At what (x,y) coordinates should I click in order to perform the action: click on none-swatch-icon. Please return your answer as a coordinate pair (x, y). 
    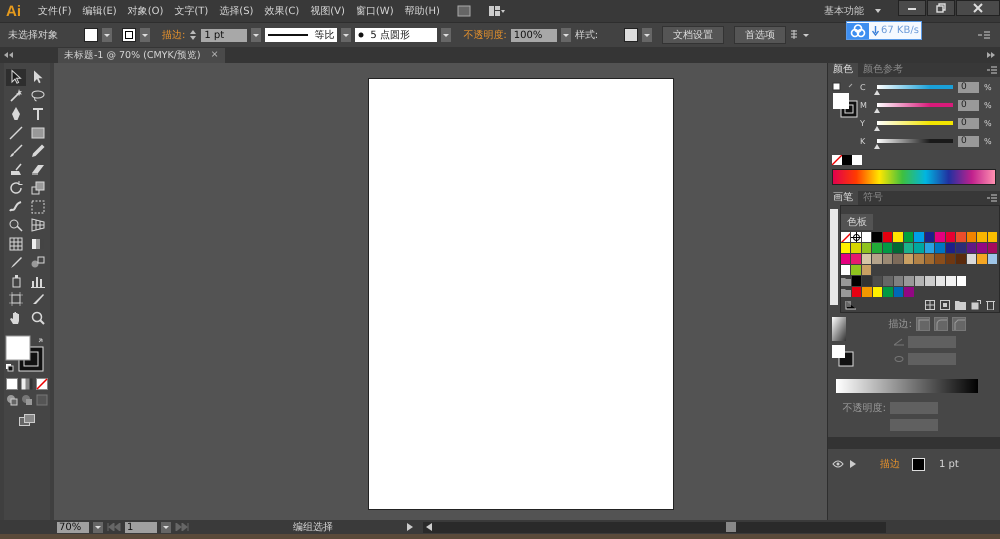
    Looking at the image, I should click on (837, 160).